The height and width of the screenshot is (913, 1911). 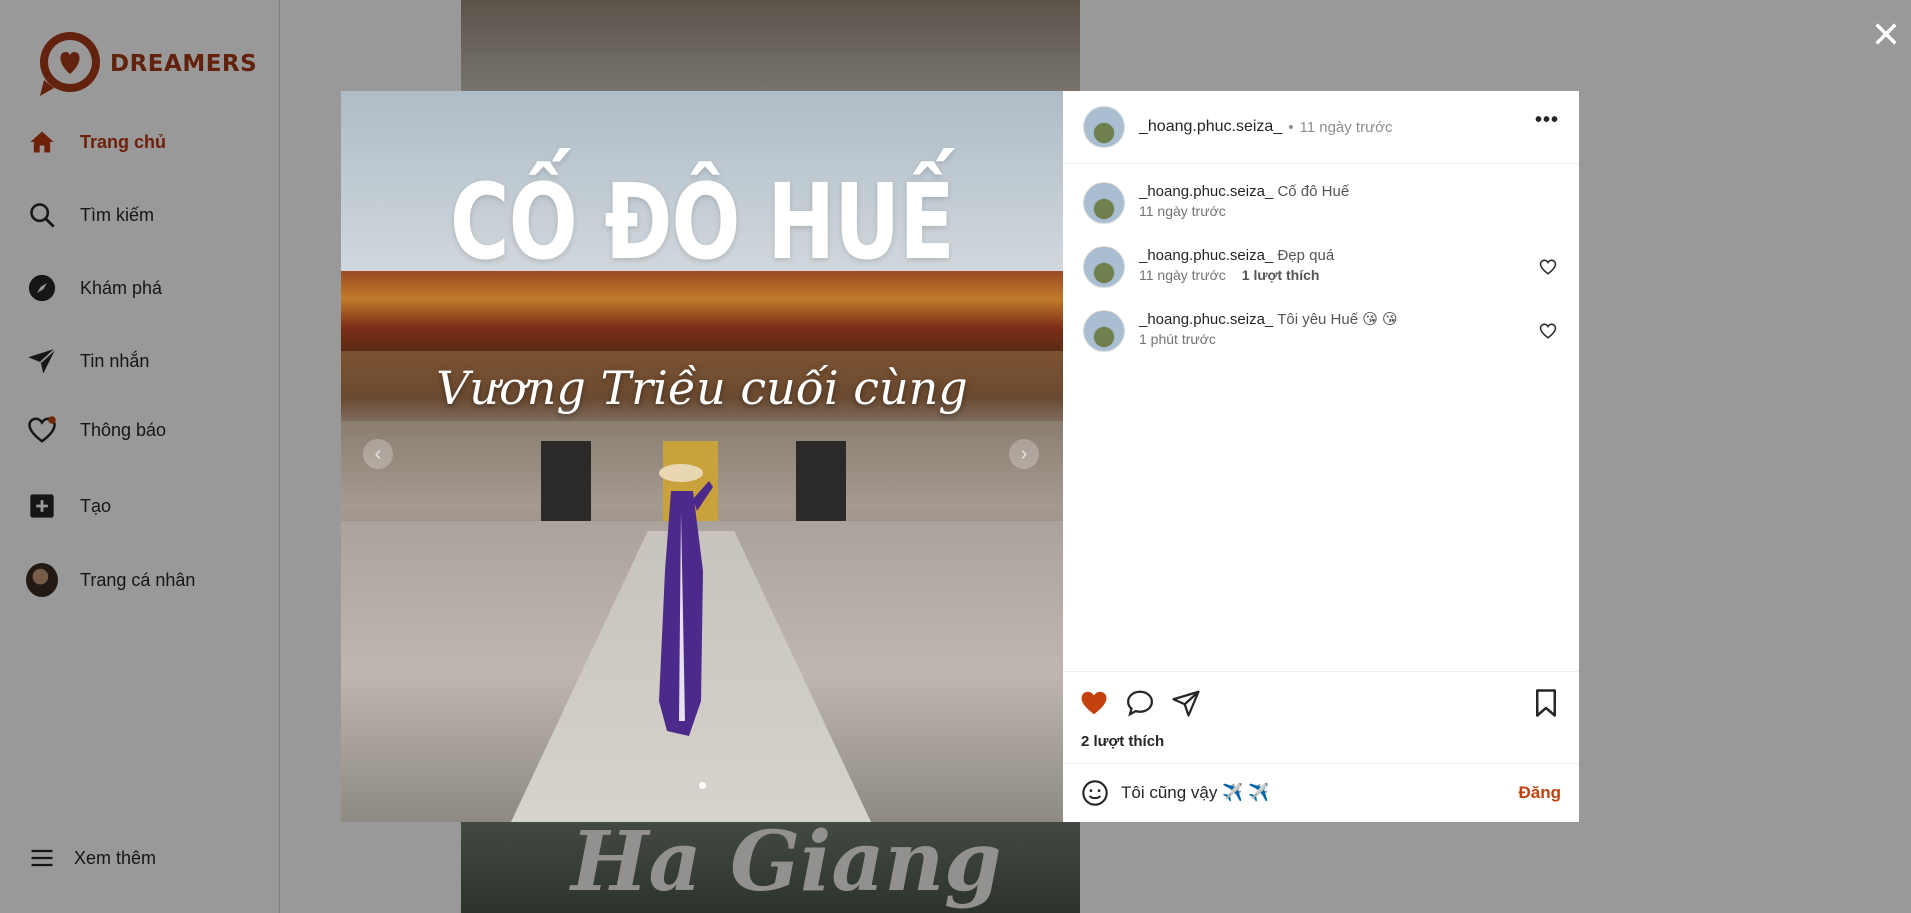 I want to click on carousel-next-button: ›, so click(x=1024, y=454).